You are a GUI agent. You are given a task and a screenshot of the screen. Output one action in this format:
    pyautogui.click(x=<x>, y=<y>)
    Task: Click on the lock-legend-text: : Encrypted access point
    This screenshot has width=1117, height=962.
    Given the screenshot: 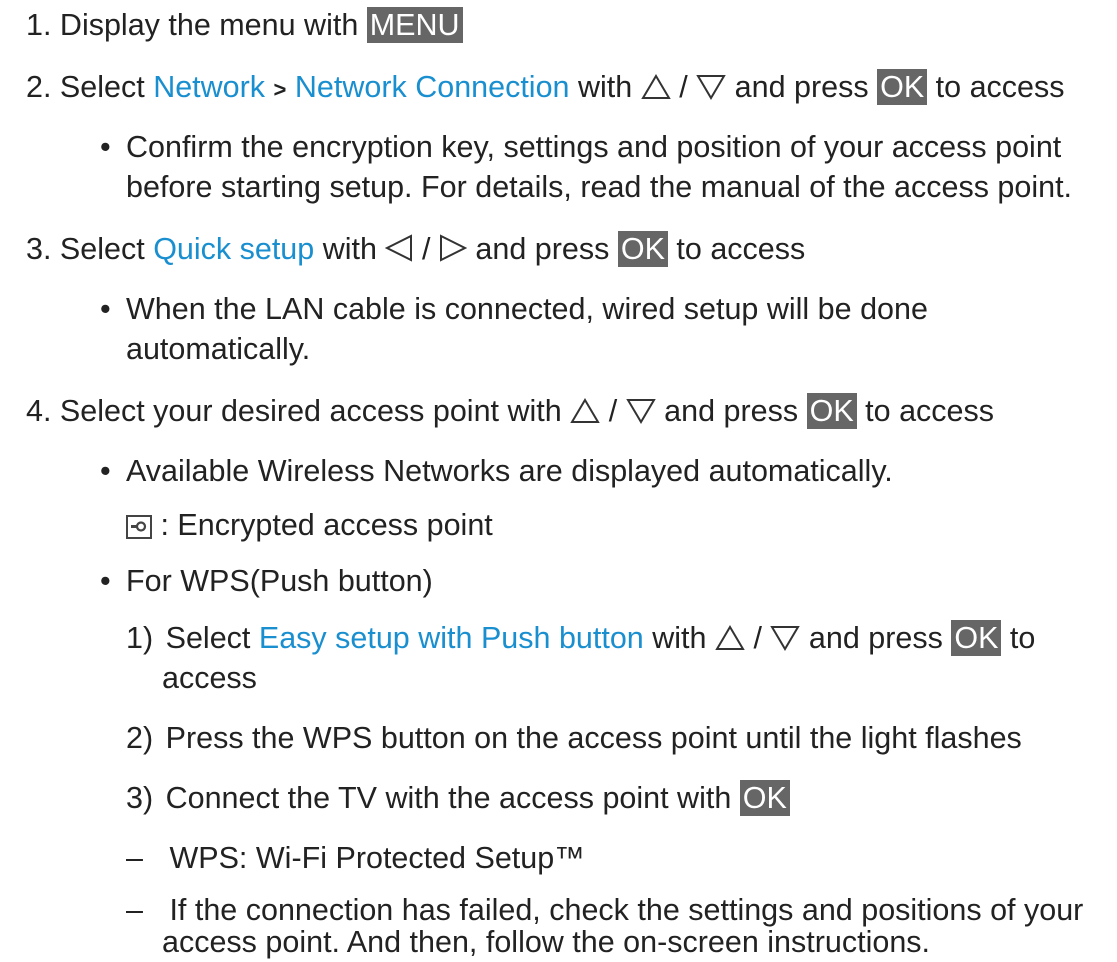 What is the action you would take?
    pyautogui.click(x=326, y=525)
    